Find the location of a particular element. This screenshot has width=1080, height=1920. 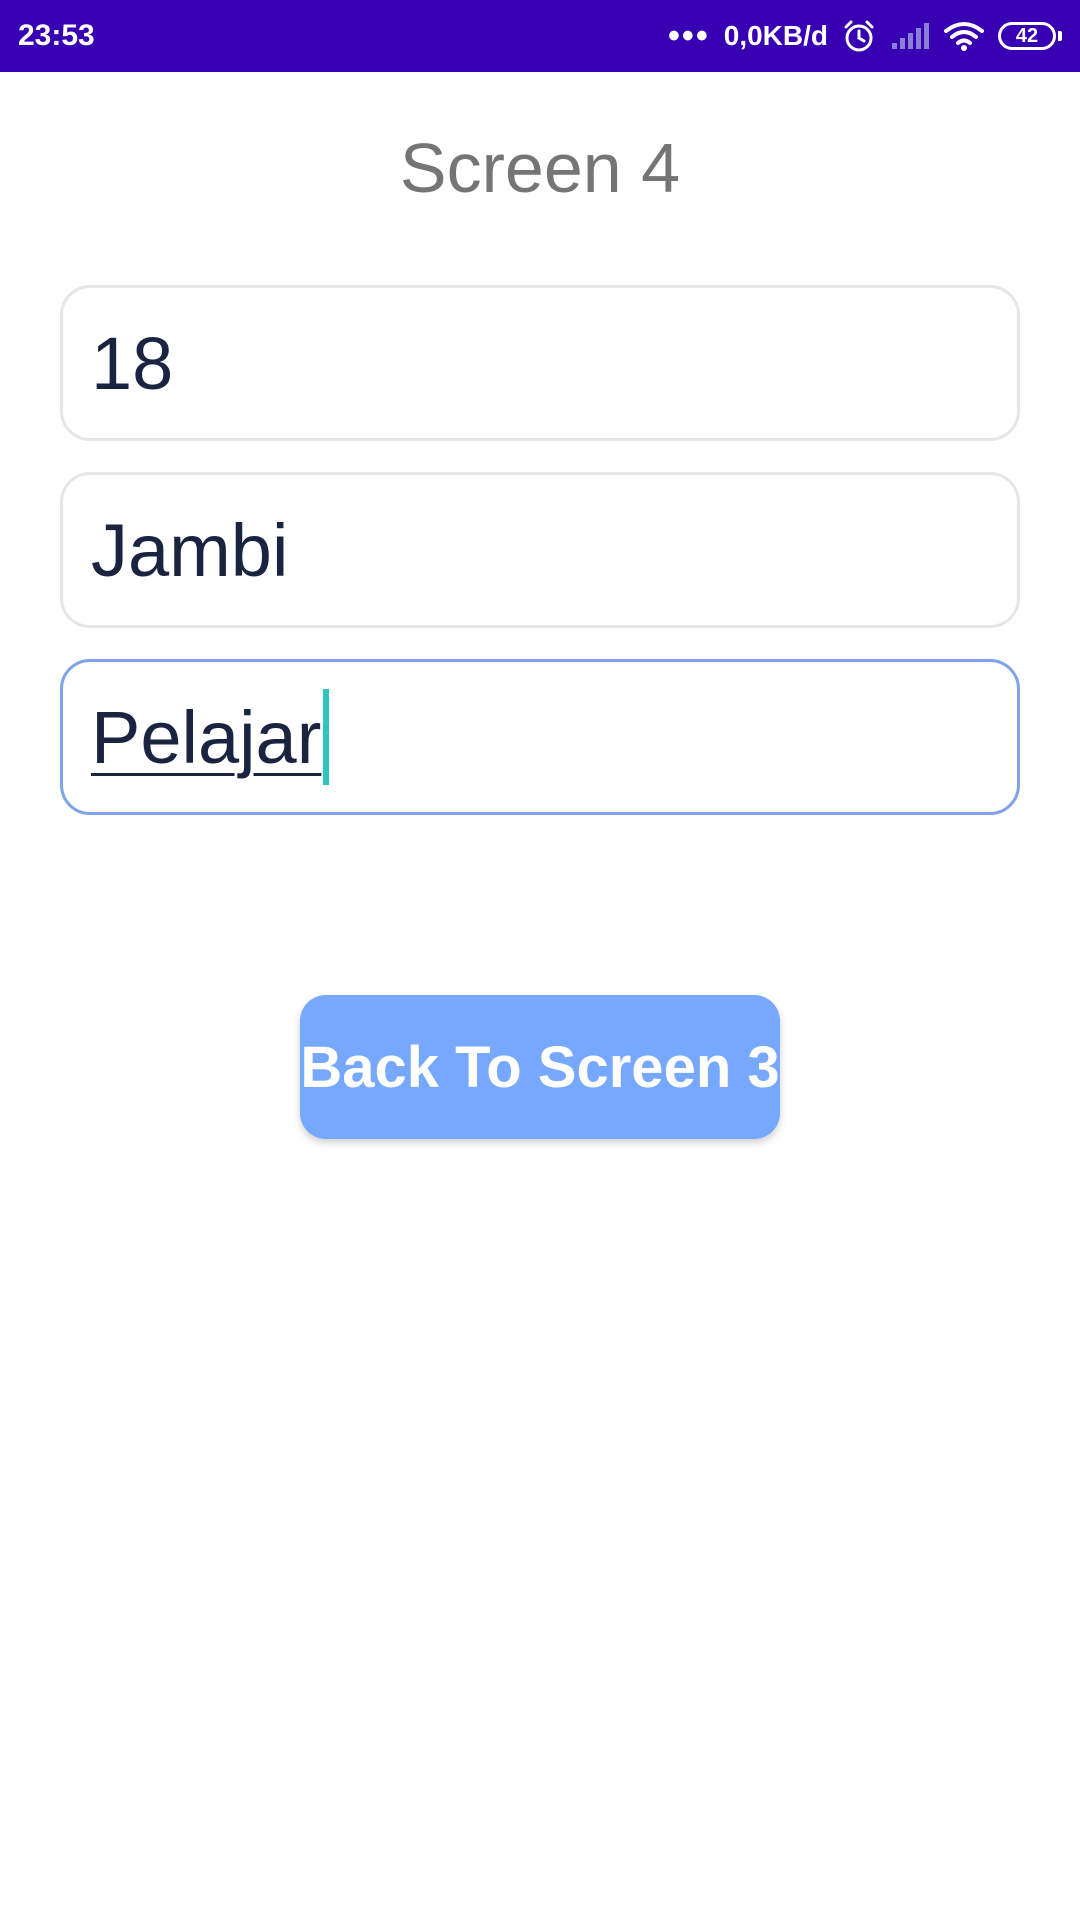

city-field-value: Jambi is located at coordinates (190, 550).